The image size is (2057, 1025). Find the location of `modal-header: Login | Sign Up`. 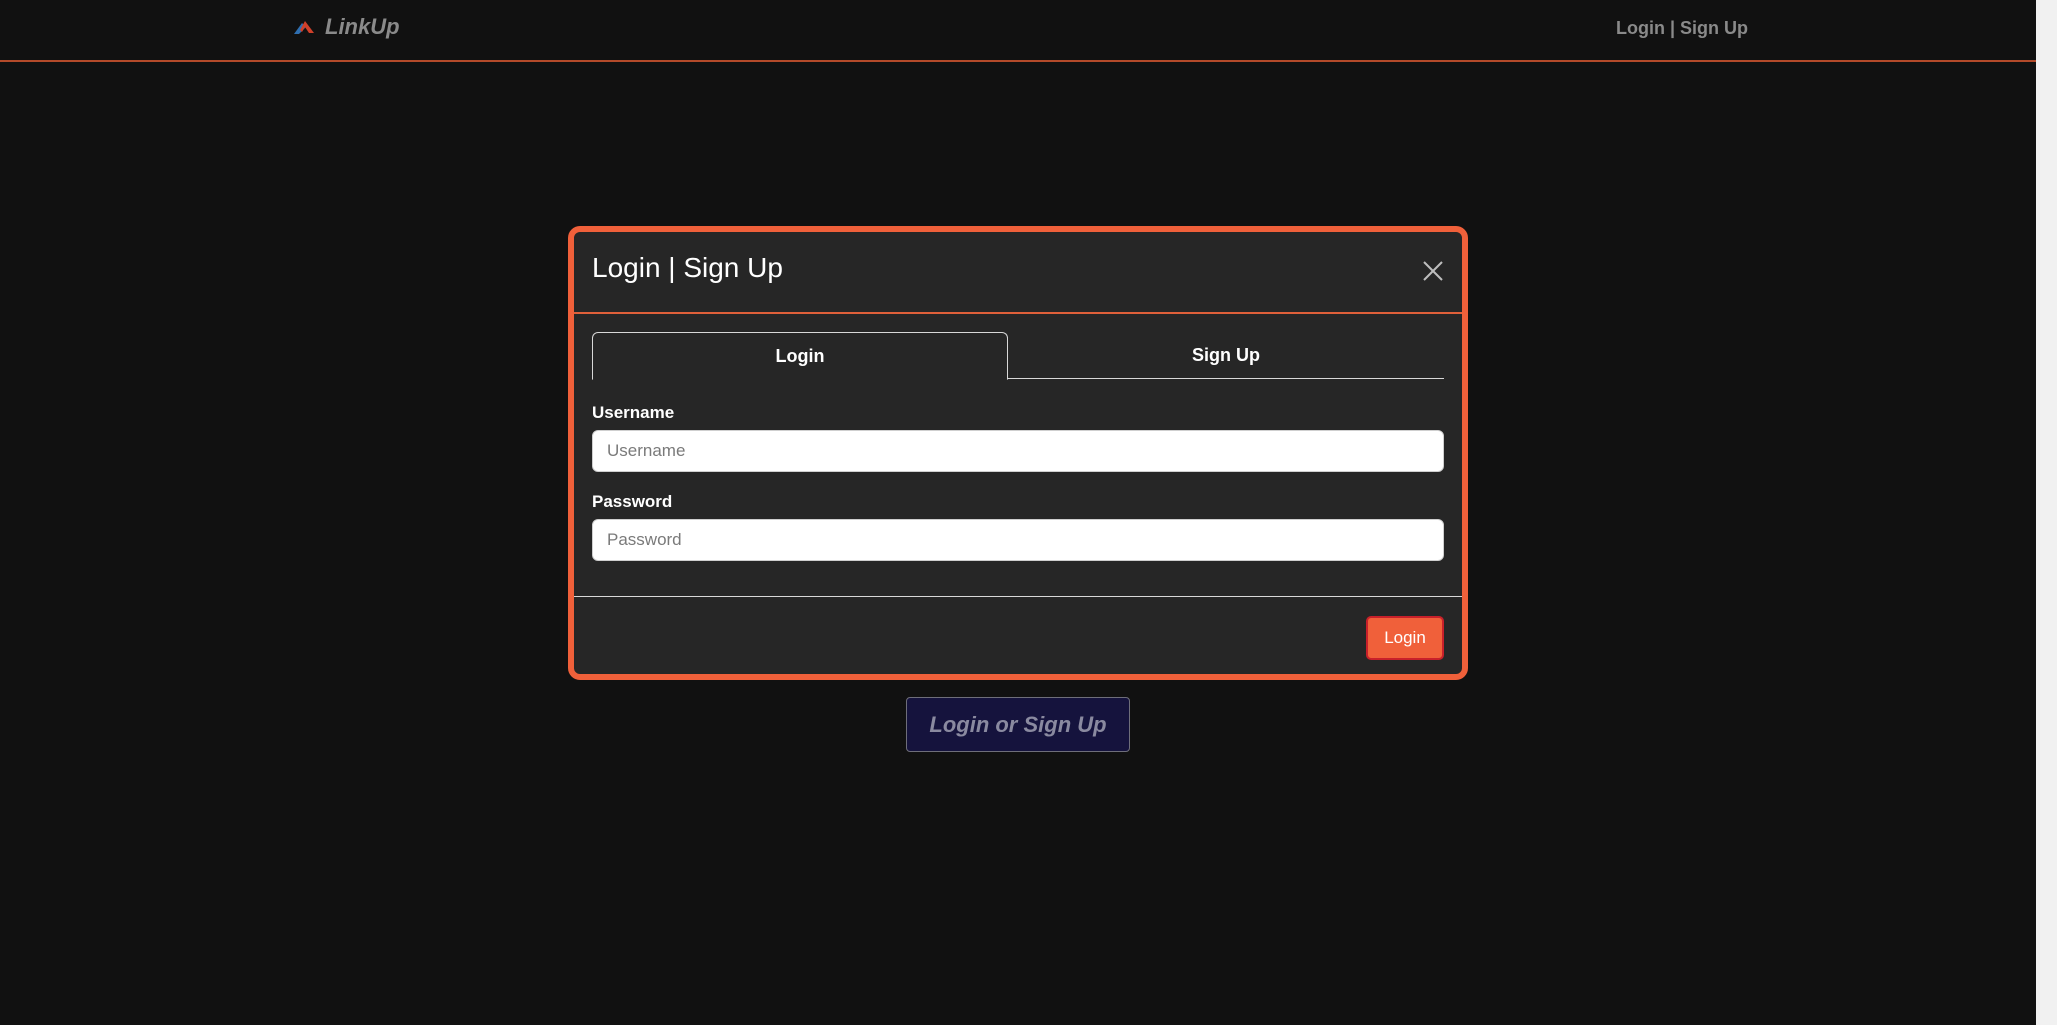

modal-header: Login | Sign Up is located at coordinates (1018, 273).